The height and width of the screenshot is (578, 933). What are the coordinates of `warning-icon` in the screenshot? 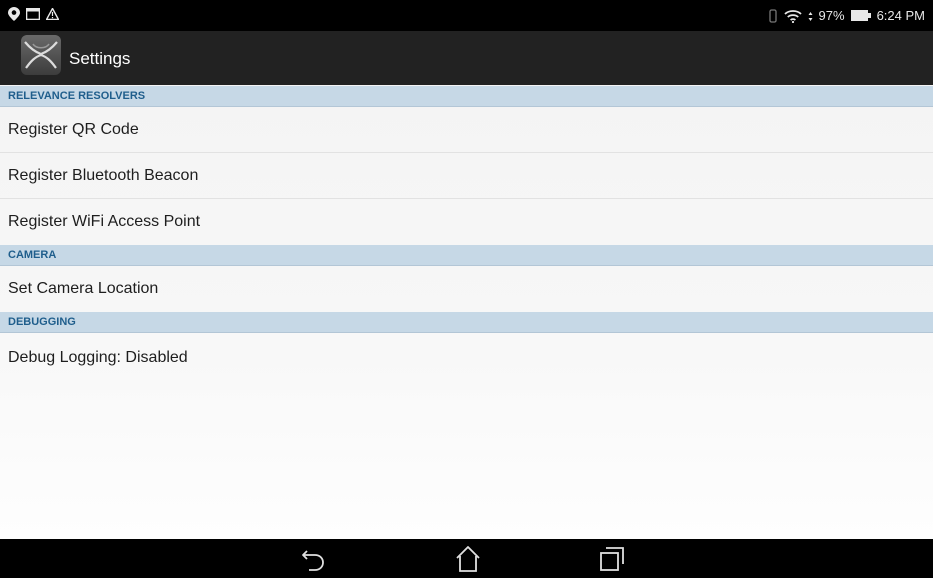 It's located at (52, 14).